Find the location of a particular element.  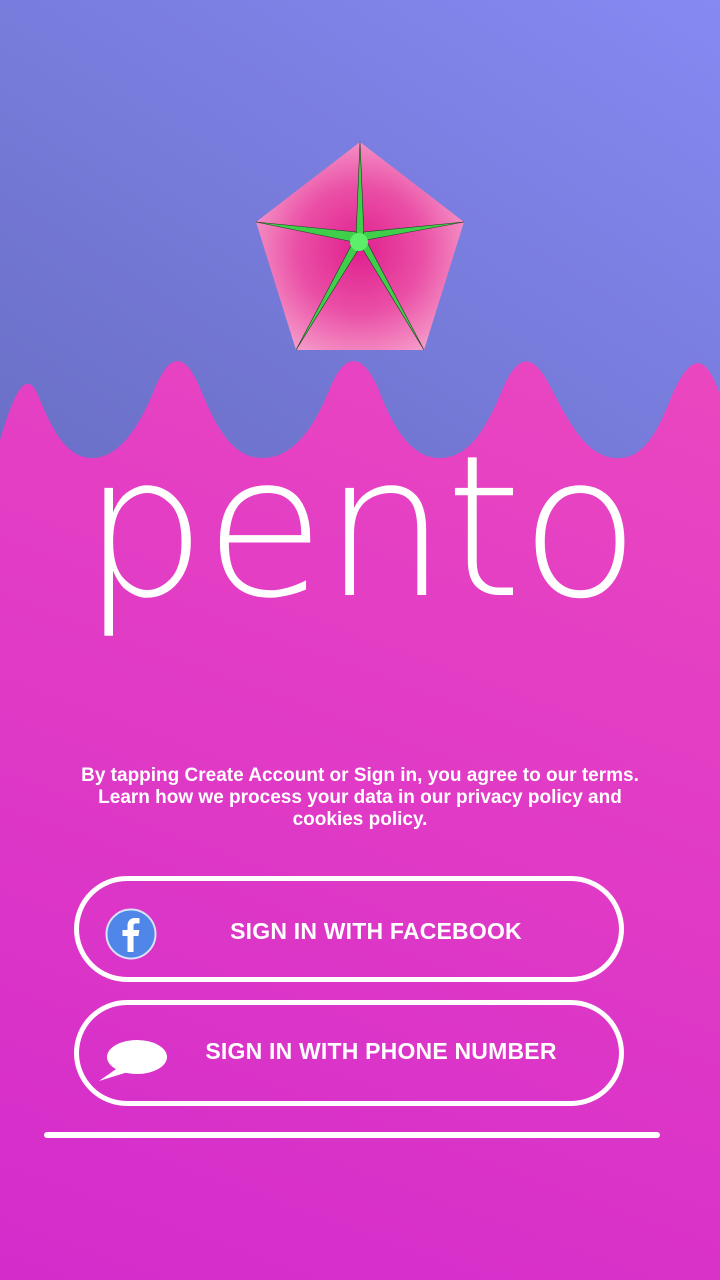

phone-button-label: SIGN IN WITH PHONE NUMBER is located at coordinates (381, 1051).